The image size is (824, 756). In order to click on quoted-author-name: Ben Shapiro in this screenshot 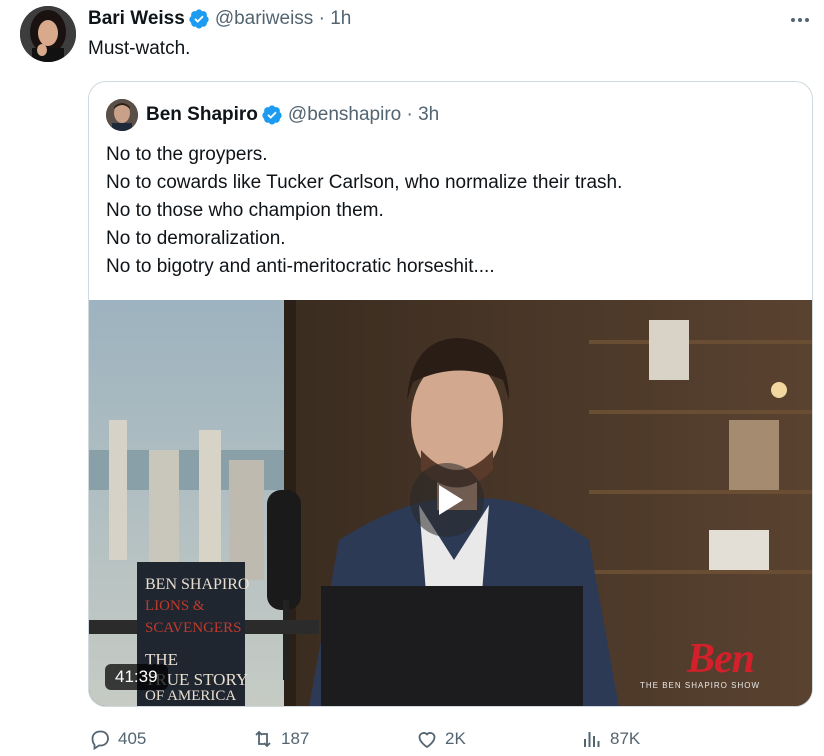, I will do `click(202, 114)`.